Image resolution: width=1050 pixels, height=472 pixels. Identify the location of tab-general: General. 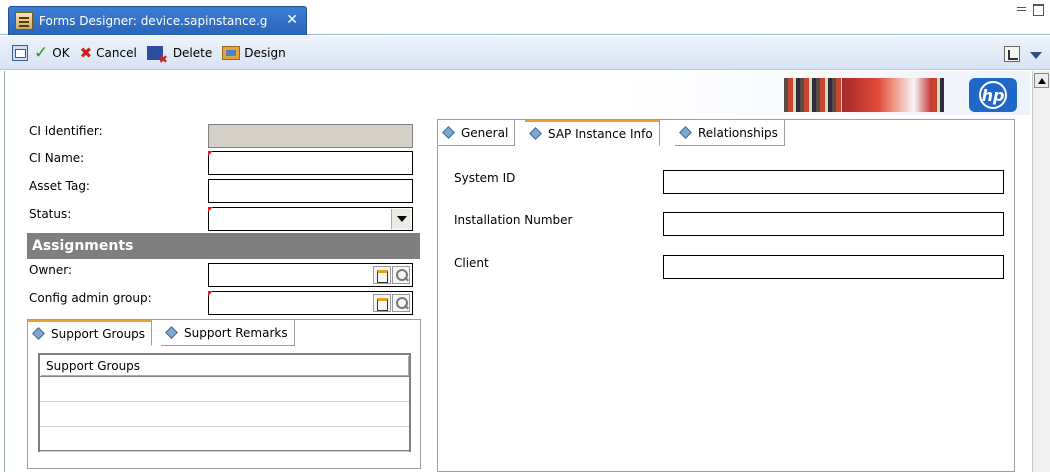
(477, 133).